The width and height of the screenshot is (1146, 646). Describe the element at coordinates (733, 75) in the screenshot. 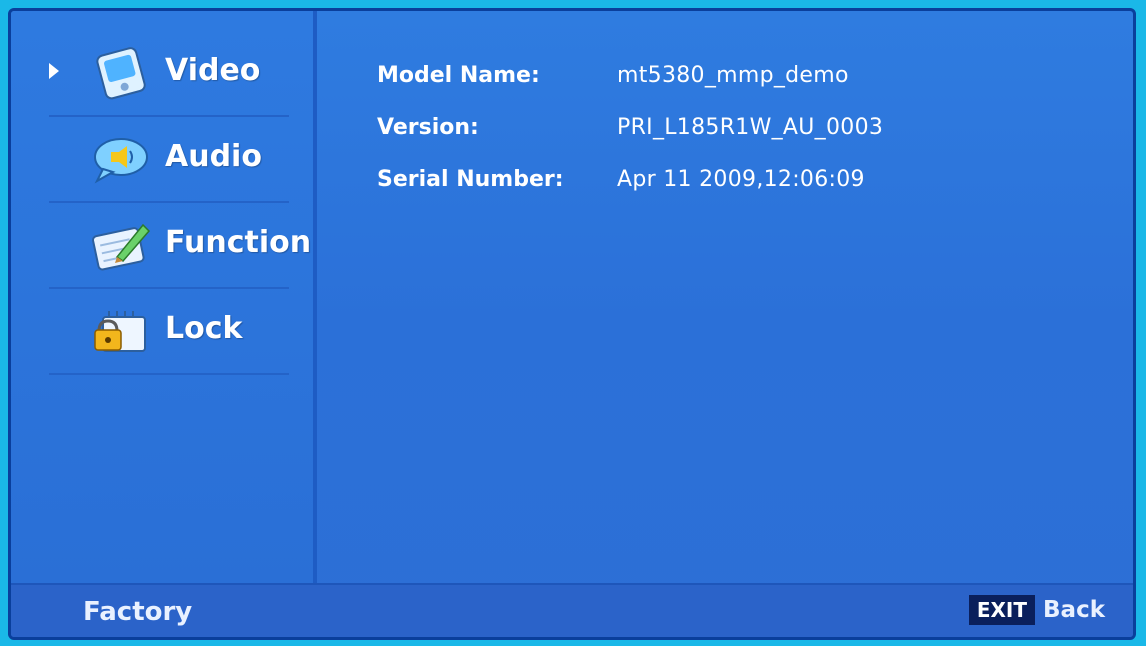

I see `model-name-value: mt5380_mmp_demo` at that location.